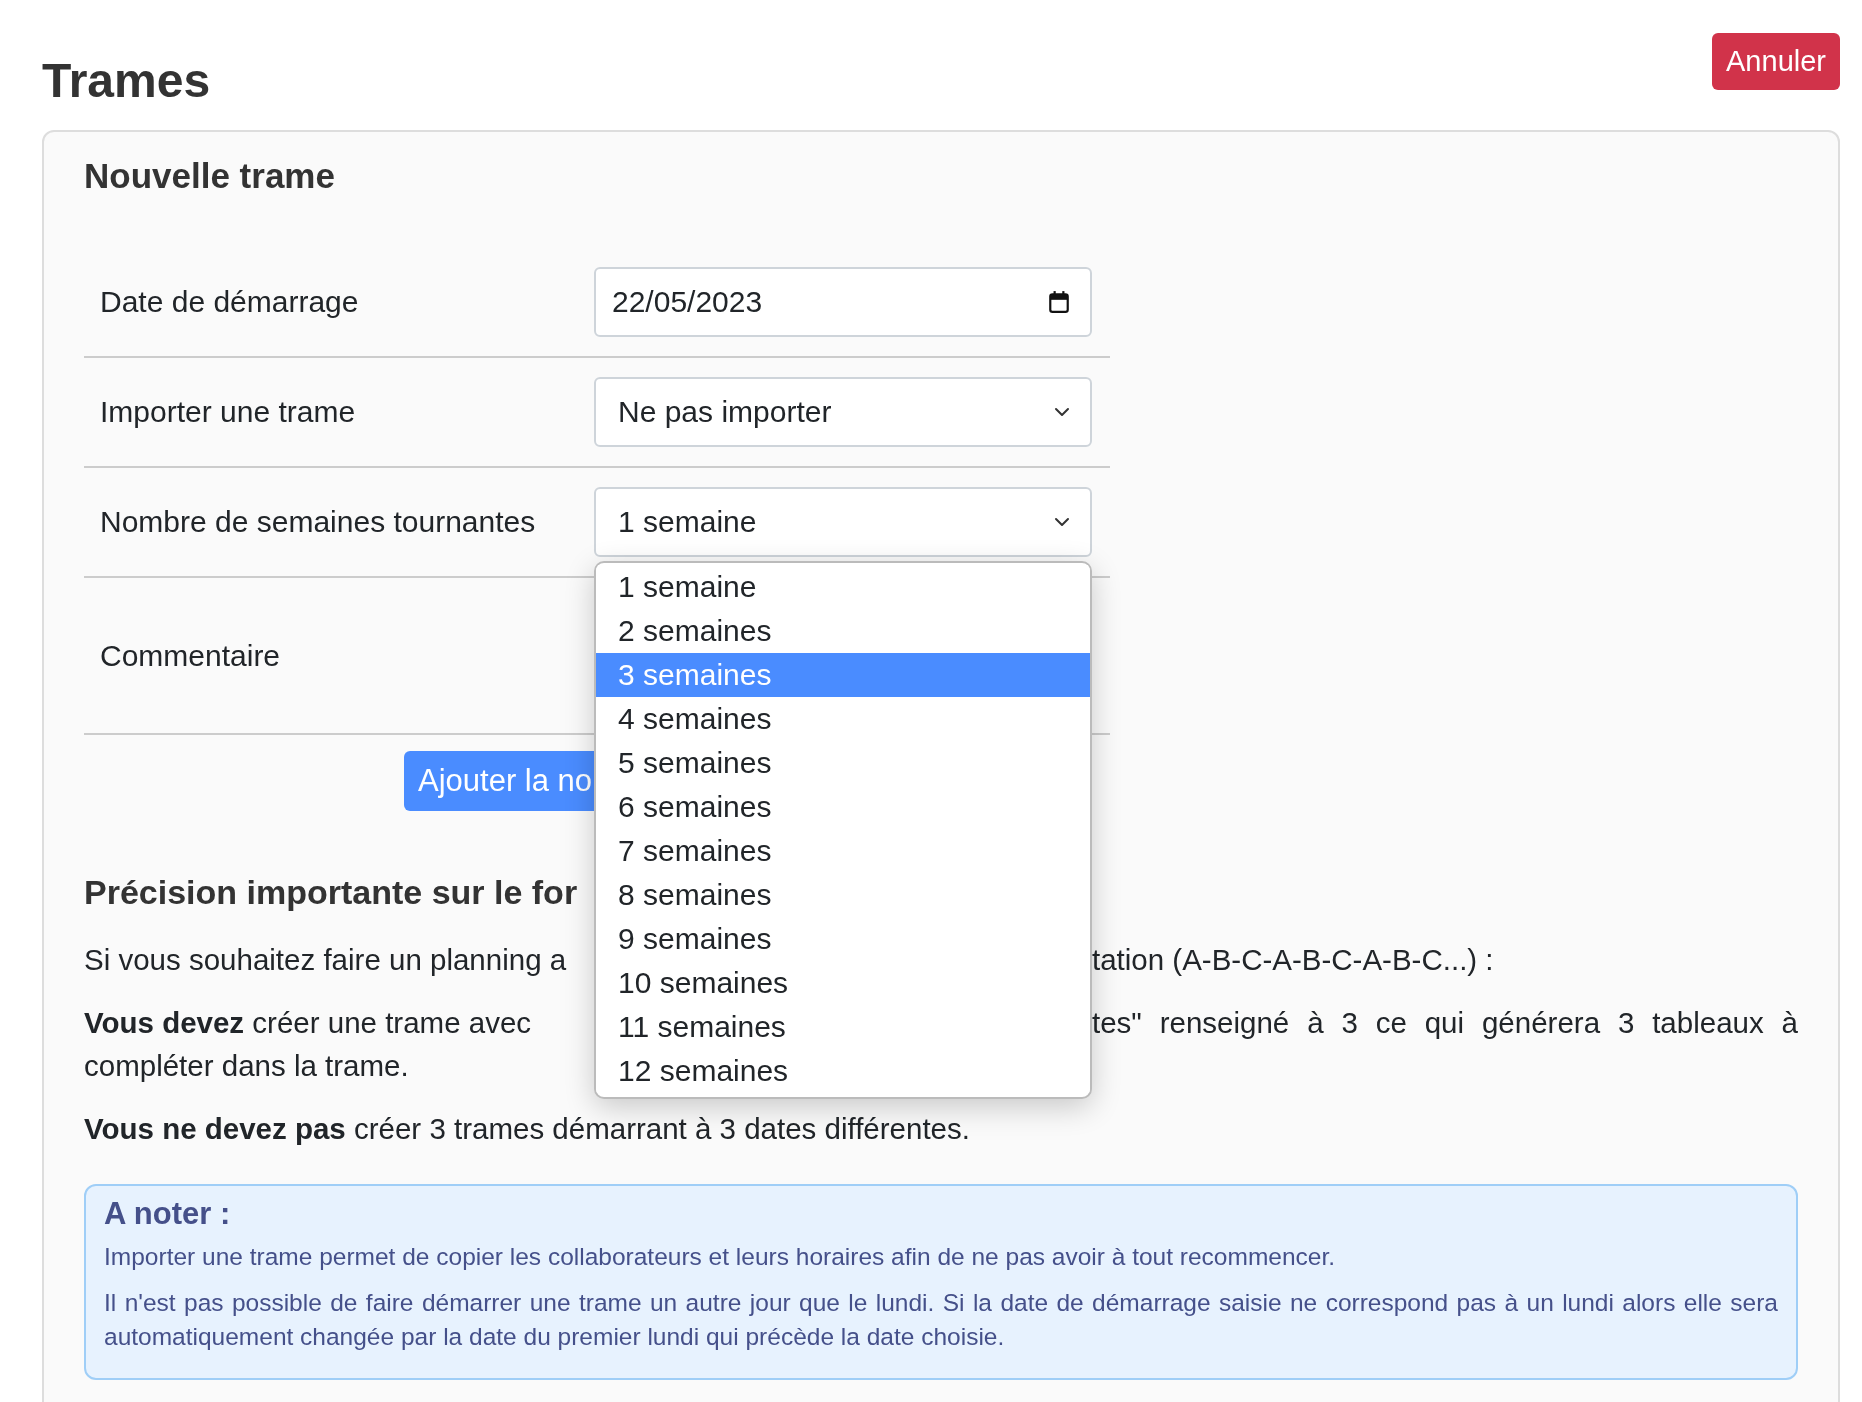  Describe the element at coordinates (843, 807) in the screenshot. I see `dropdown-option: 6 semaines` at that location.